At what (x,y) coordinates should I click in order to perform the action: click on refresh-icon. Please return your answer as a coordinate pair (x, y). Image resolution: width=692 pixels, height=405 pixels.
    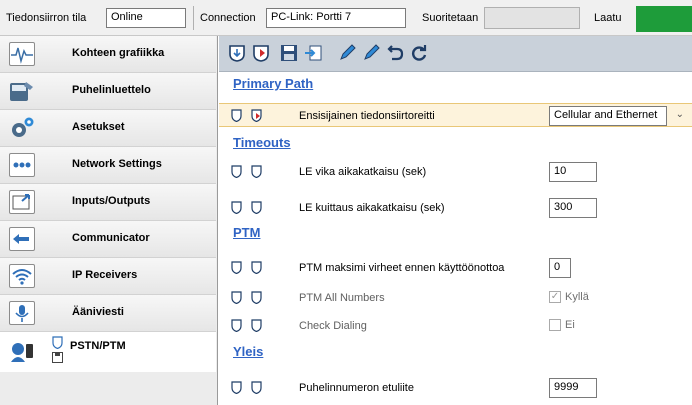
    Looking at the image, I should click on (419, 54).